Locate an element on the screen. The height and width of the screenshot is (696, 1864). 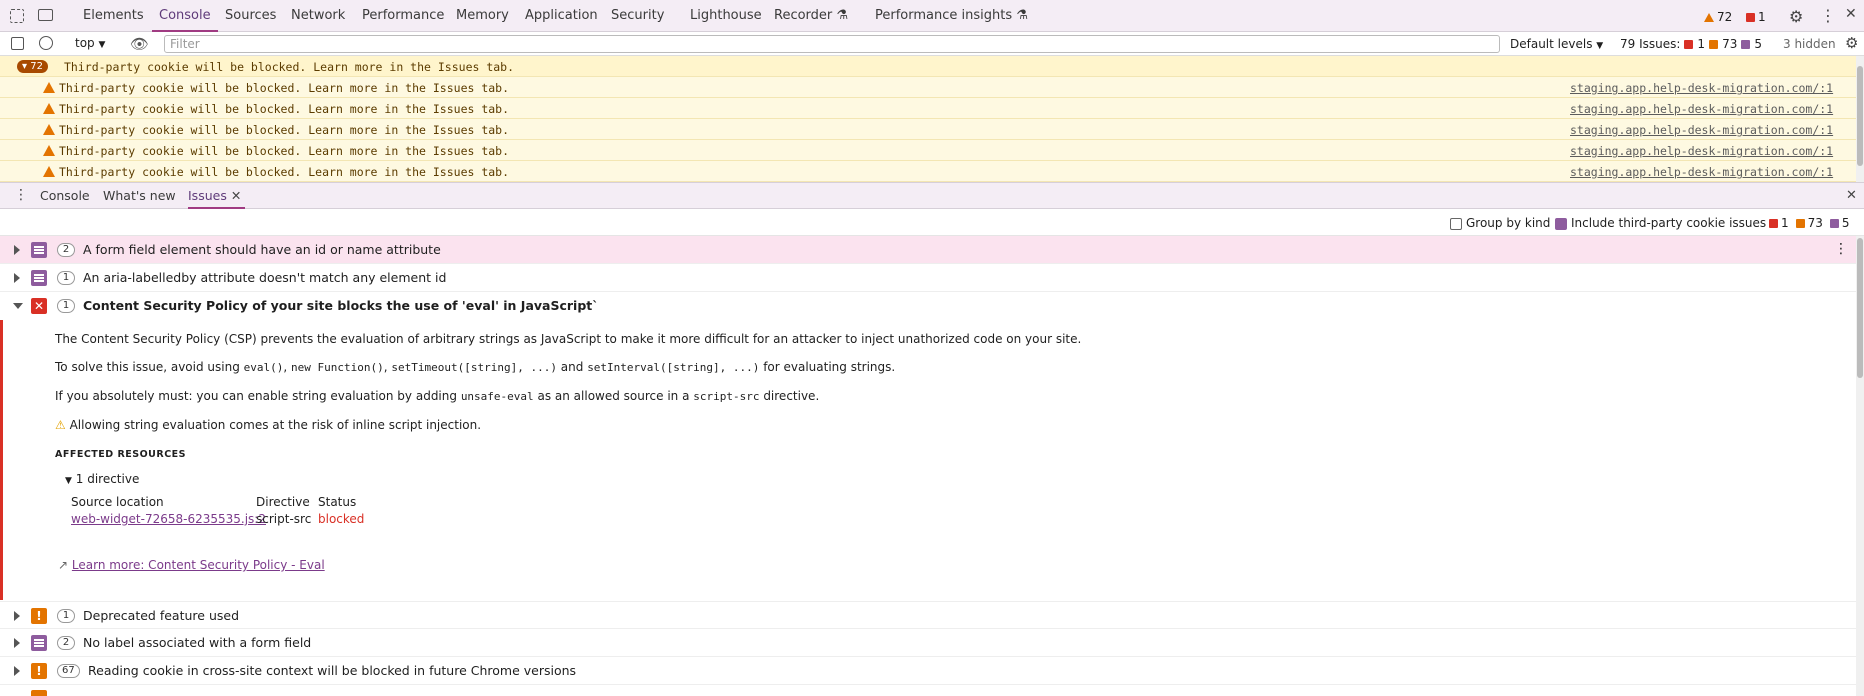
clear-console-icon is located at coordinates (46, 43).